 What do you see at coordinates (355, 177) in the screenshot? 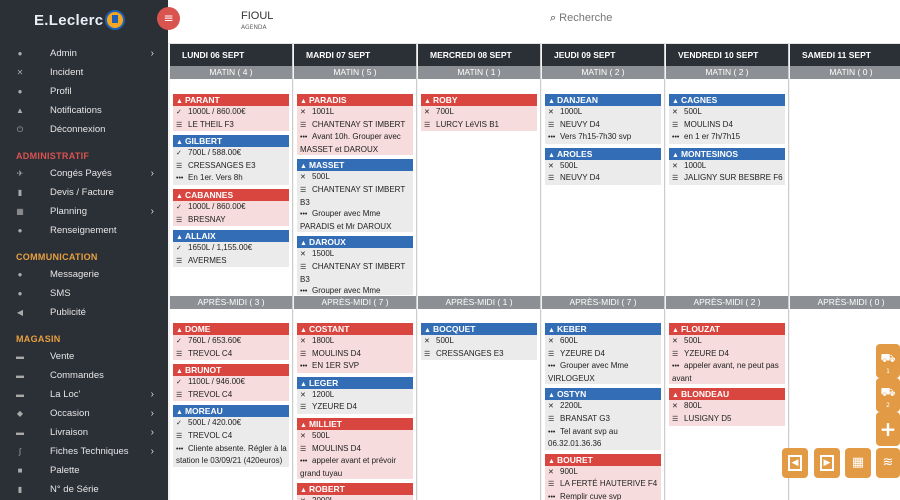
I see `delivery-detail: ✕ 500L` at bounding box center [355, 177].